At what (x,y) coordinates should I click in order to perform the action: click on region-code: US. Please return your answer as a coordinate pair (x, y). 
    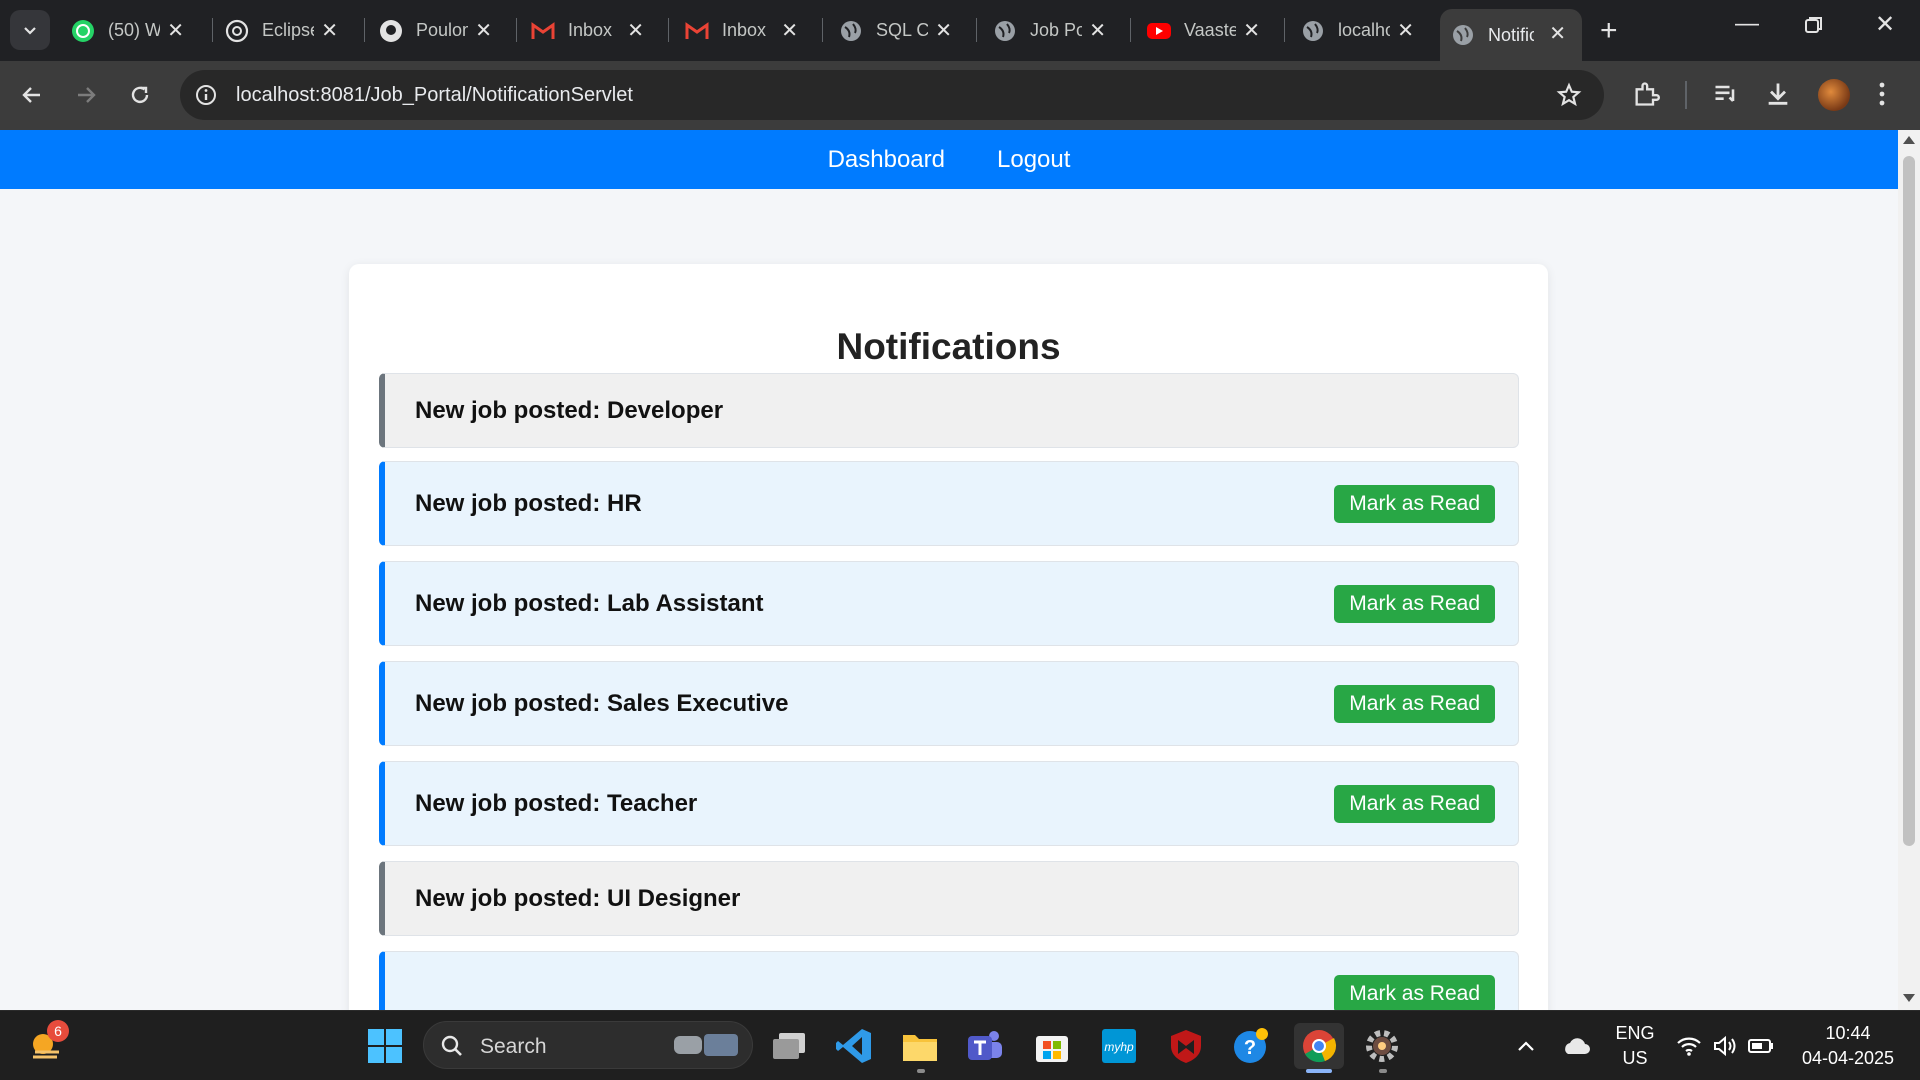
    Looking at the image, I should click on (1635, 1058).